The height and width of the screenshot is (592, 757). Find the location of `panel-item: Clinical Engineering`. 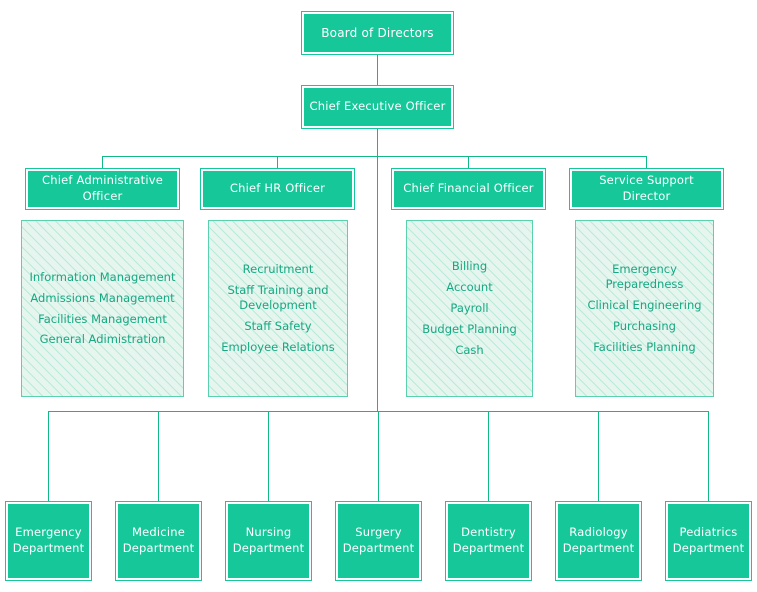

panel-item: Clinical Engineering is located at coordinates (644, 305).